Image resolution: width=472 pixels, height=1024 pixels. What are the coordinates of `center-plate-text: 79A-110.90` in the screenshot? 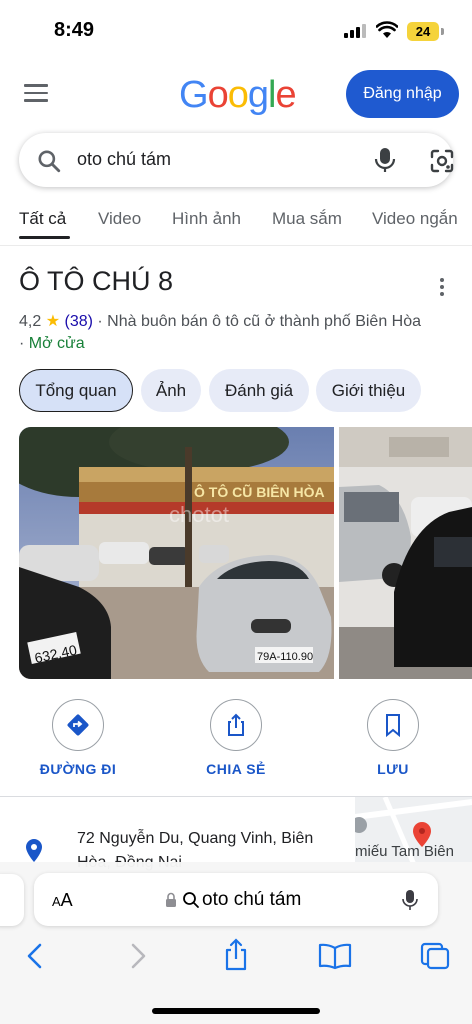 It's located at (285, 657).